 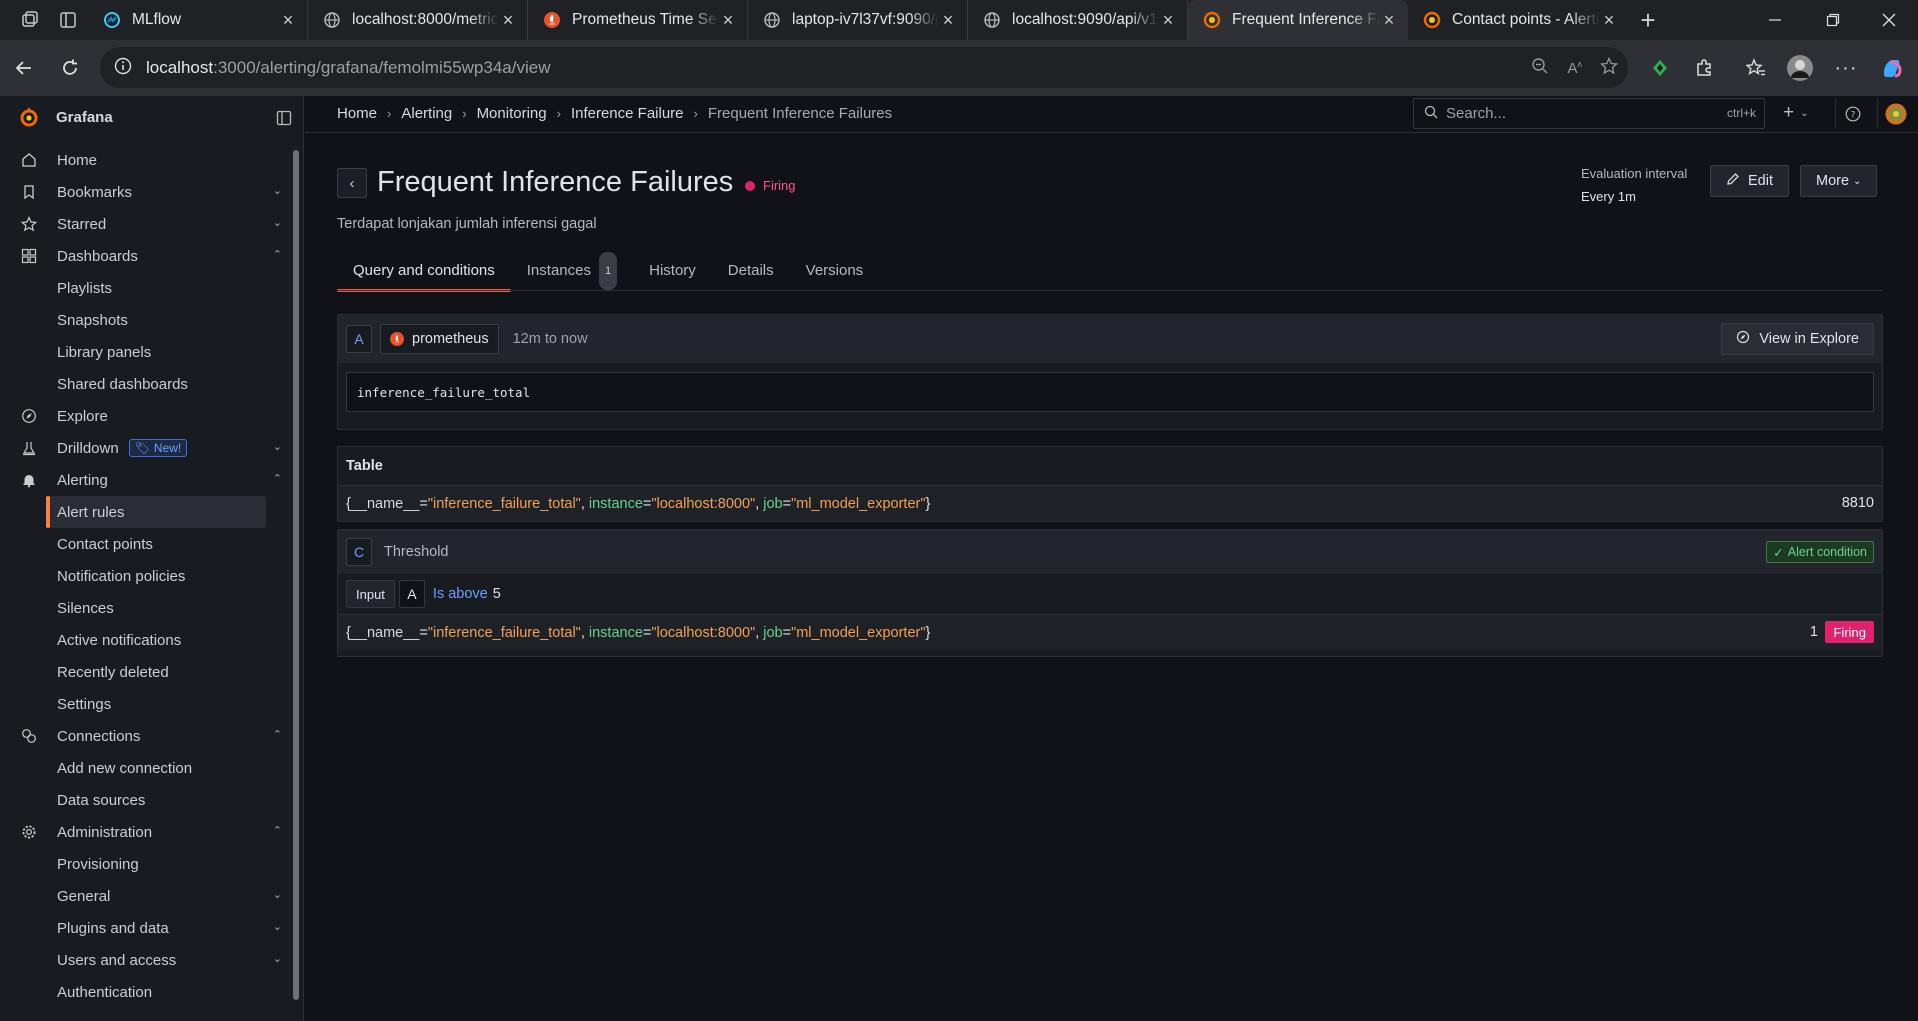 What do you see at coordinates (65, 117) in the screenshot?
I see `brand: Grafana` at bounding box center [65, 117].